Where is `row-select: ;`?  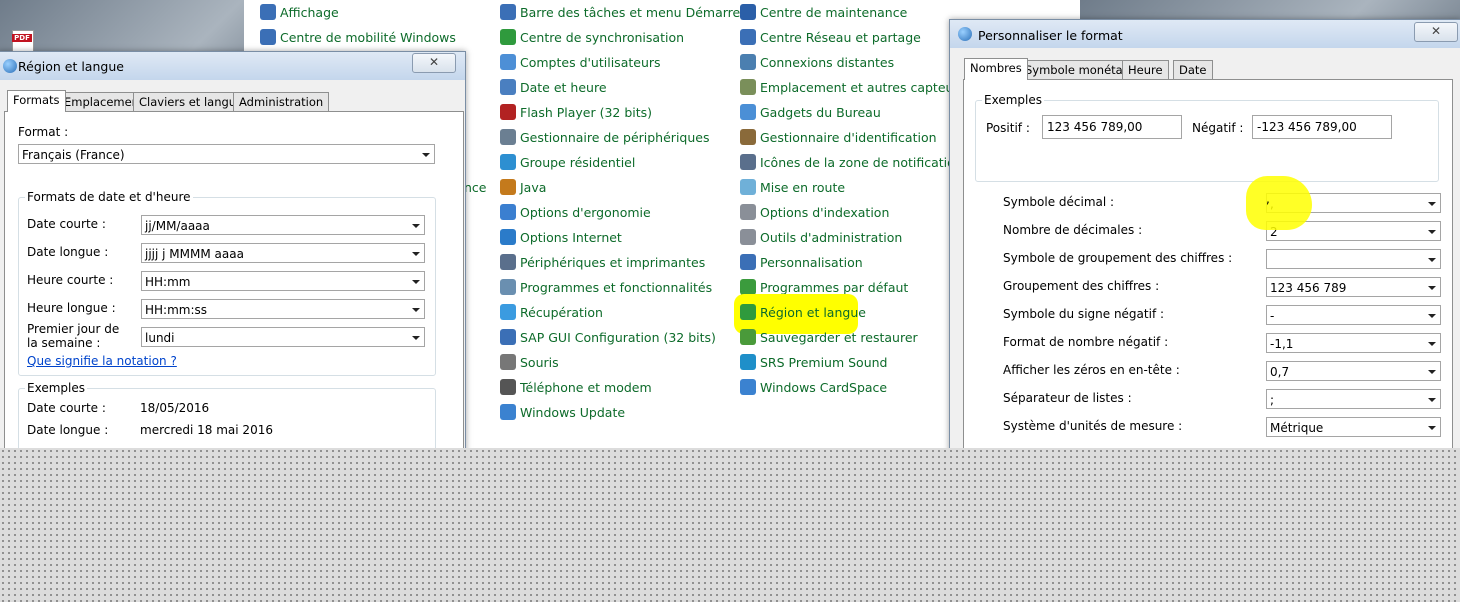
row-select: ; is located at coordinates (1353, 399).